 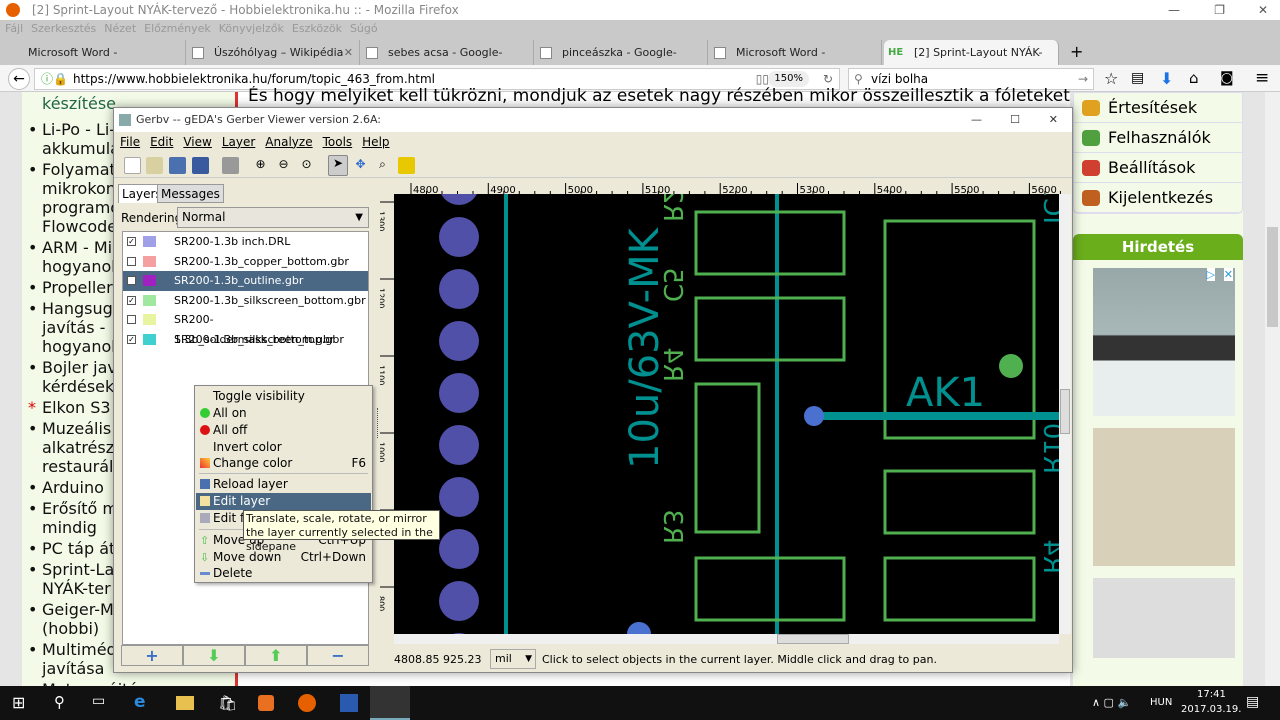 I want to click on zoom-in-icon: ⊕, so click(x=260, y=165).